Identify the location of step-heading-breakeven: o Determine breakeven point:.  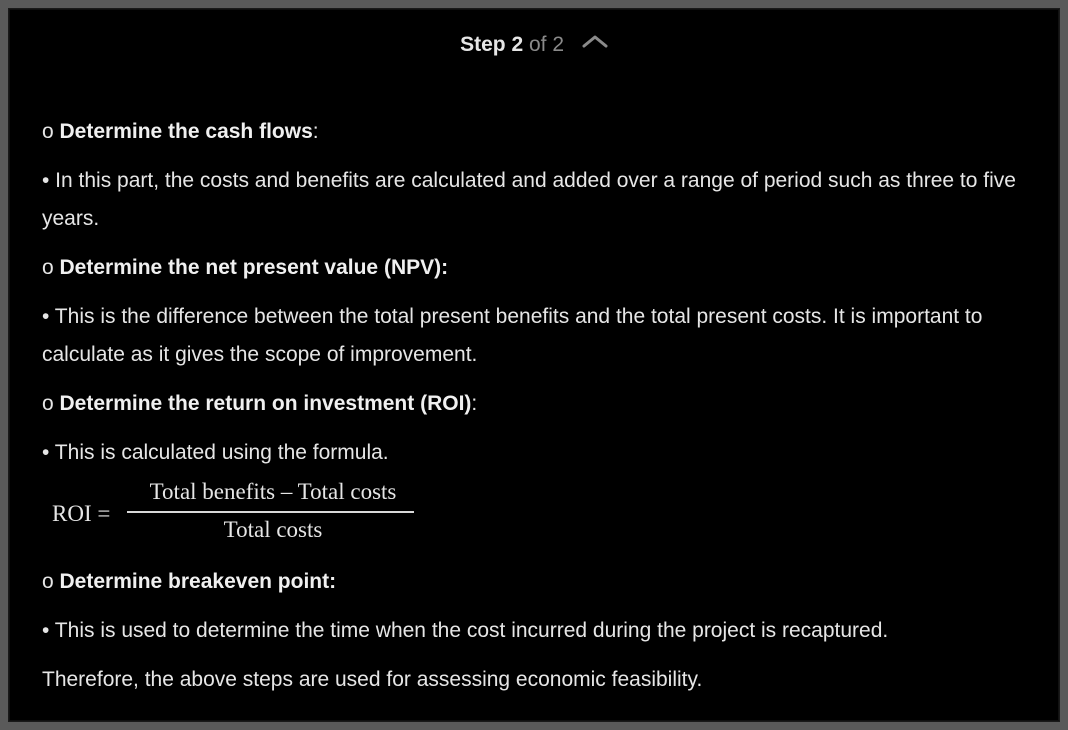
(537, 582).